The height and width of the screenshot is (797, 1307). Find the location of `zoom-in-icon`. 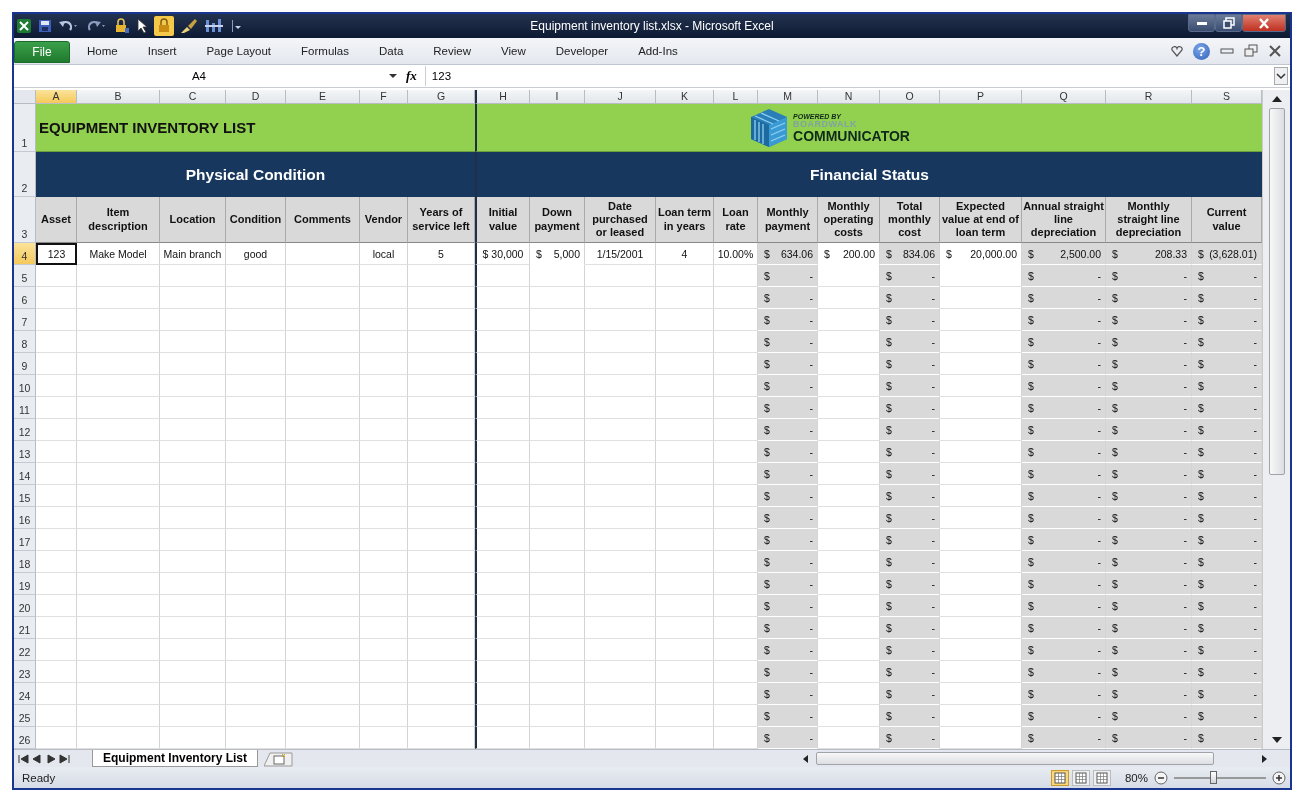

zoom-in-icon is located at coordinates (1279, 777).